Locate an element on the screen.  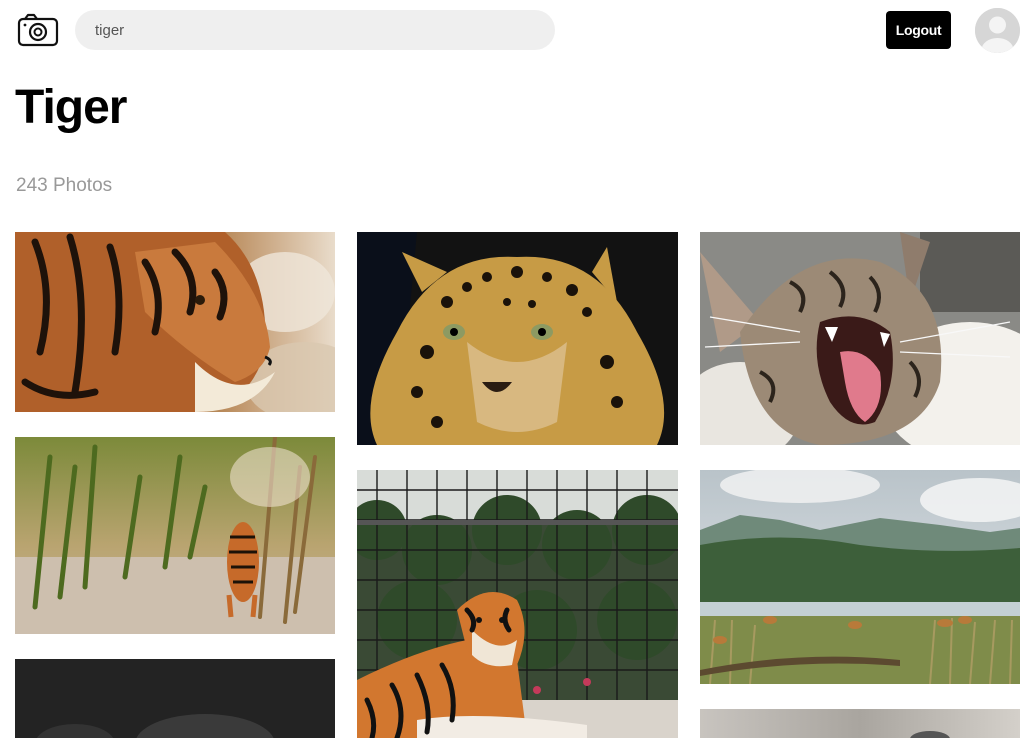
search-input is located at coordinates (315, 30).